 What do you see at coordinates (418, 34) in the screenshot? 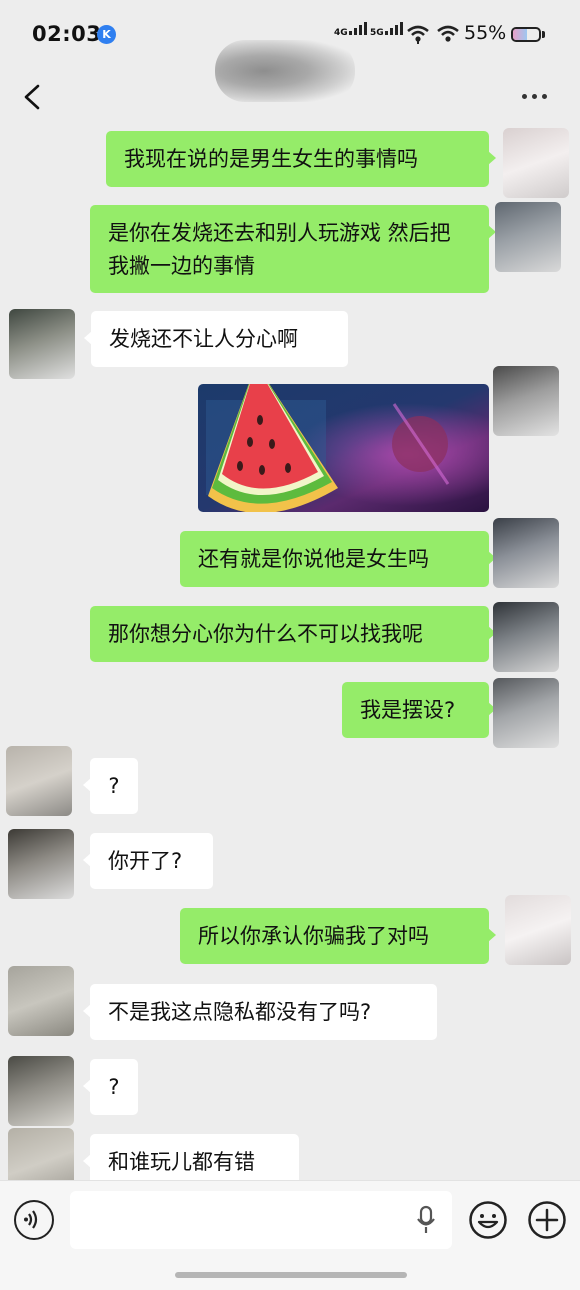
I see `wifi-icon` at bounding box center [418, 34].